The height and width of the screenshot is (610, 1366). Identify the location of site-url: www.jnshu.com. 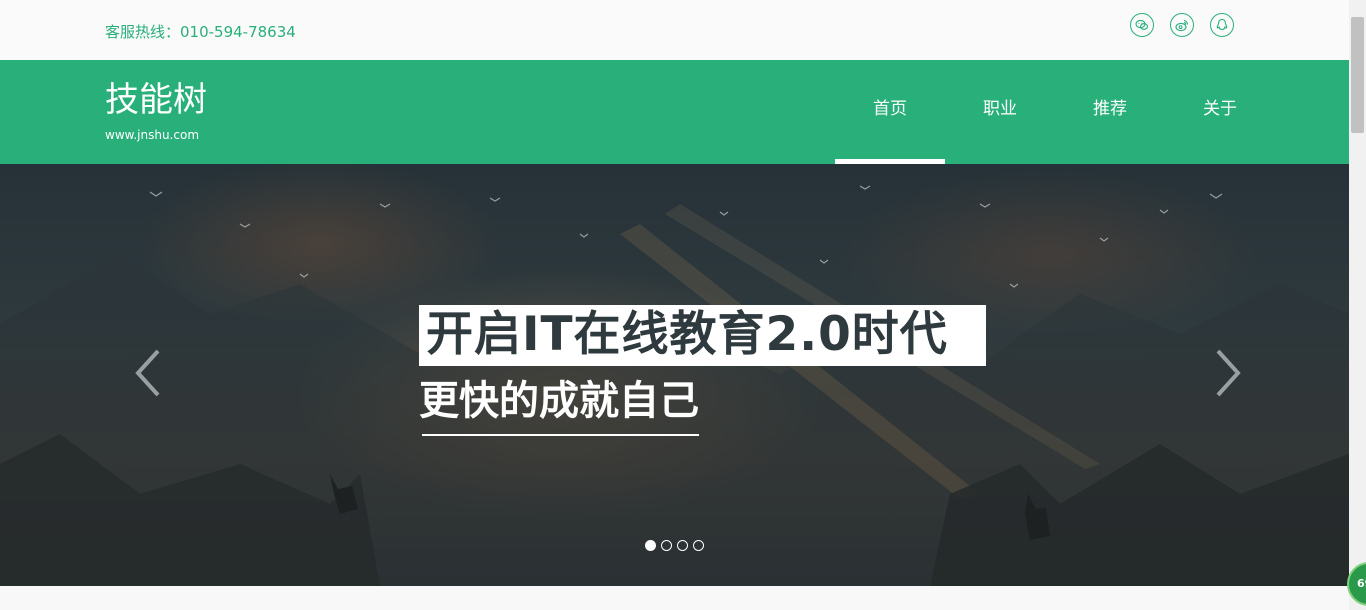
(152, 135).